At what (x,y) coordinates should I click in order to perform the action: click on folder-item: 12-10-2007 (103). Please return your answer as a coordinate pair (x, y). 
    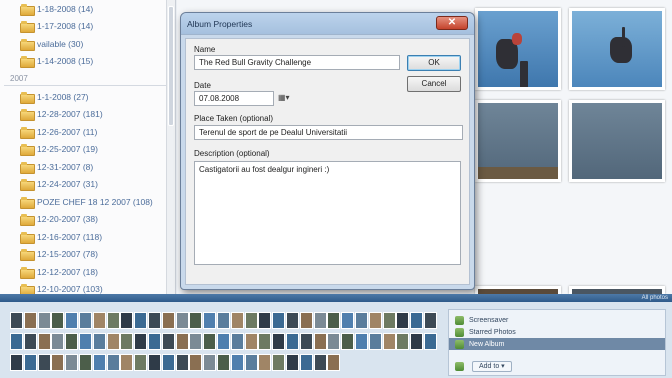
    Looking at the image, I should click on (87, 287).